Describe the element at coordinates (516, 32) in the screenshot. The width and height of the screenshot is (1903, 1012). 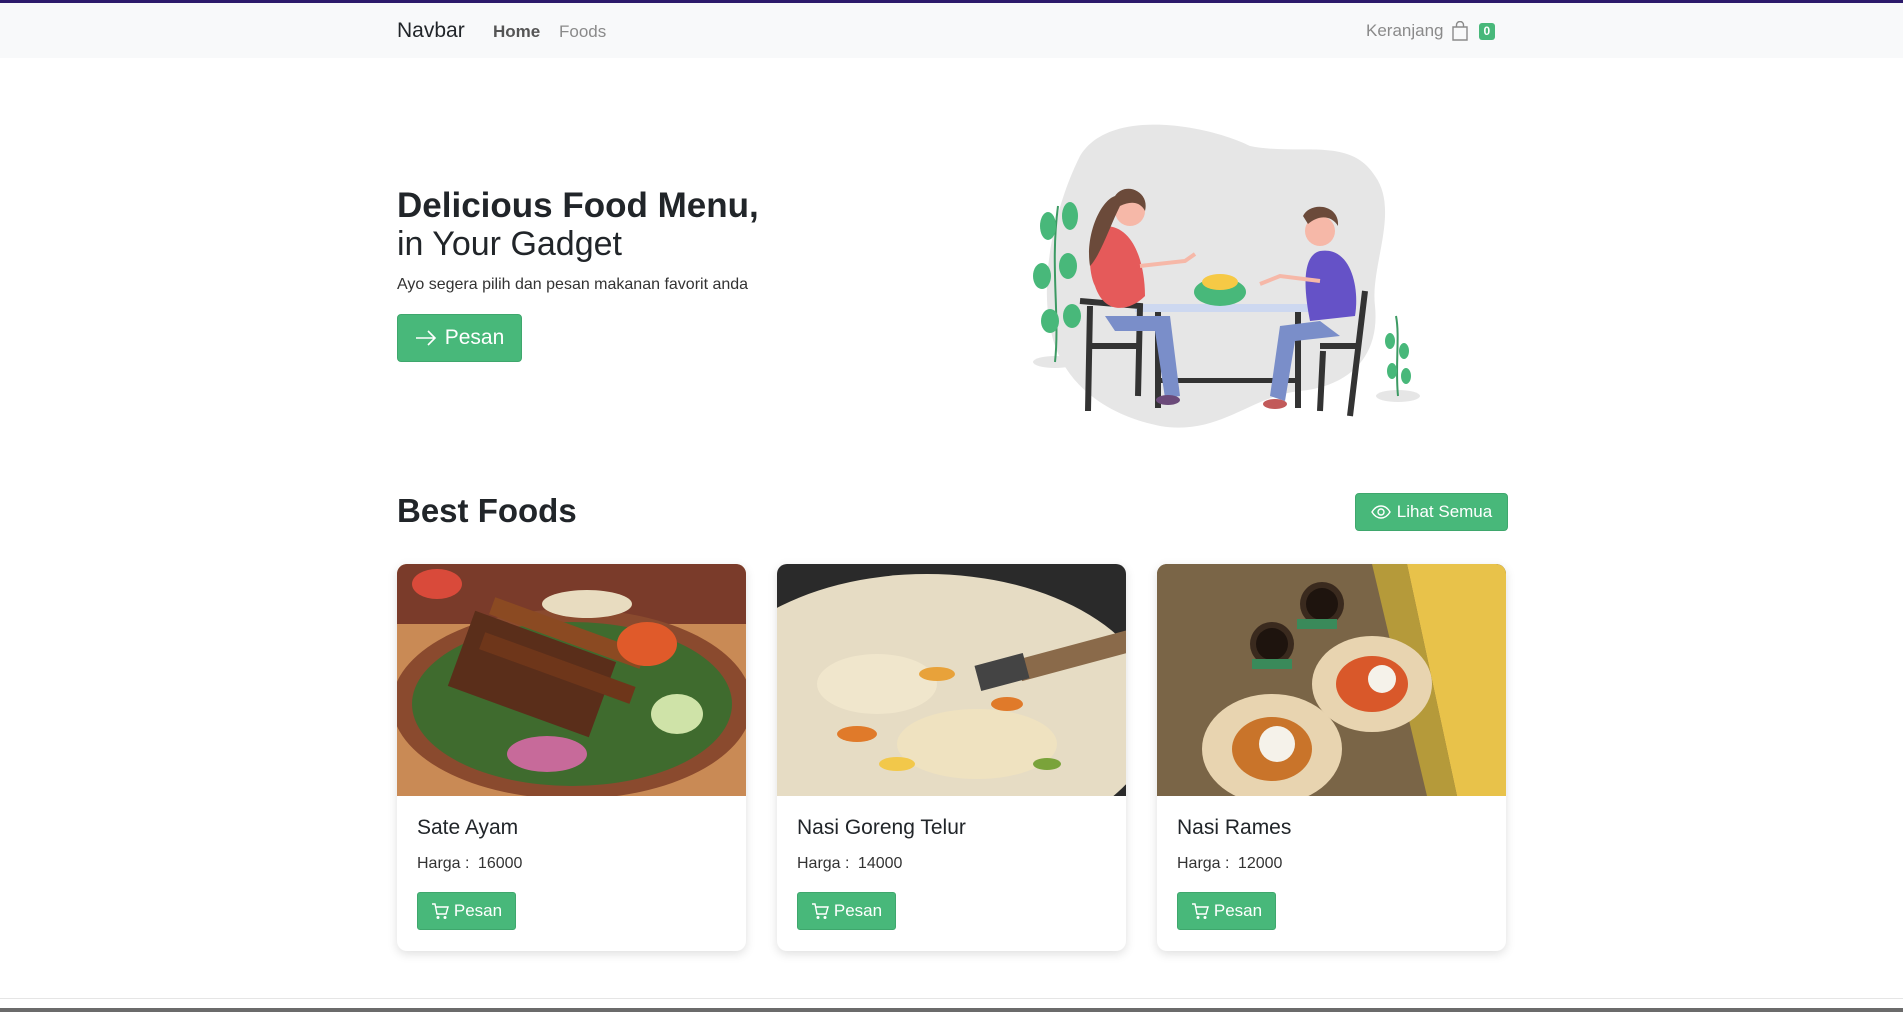
I see `nav-link-home: Home` at that location.